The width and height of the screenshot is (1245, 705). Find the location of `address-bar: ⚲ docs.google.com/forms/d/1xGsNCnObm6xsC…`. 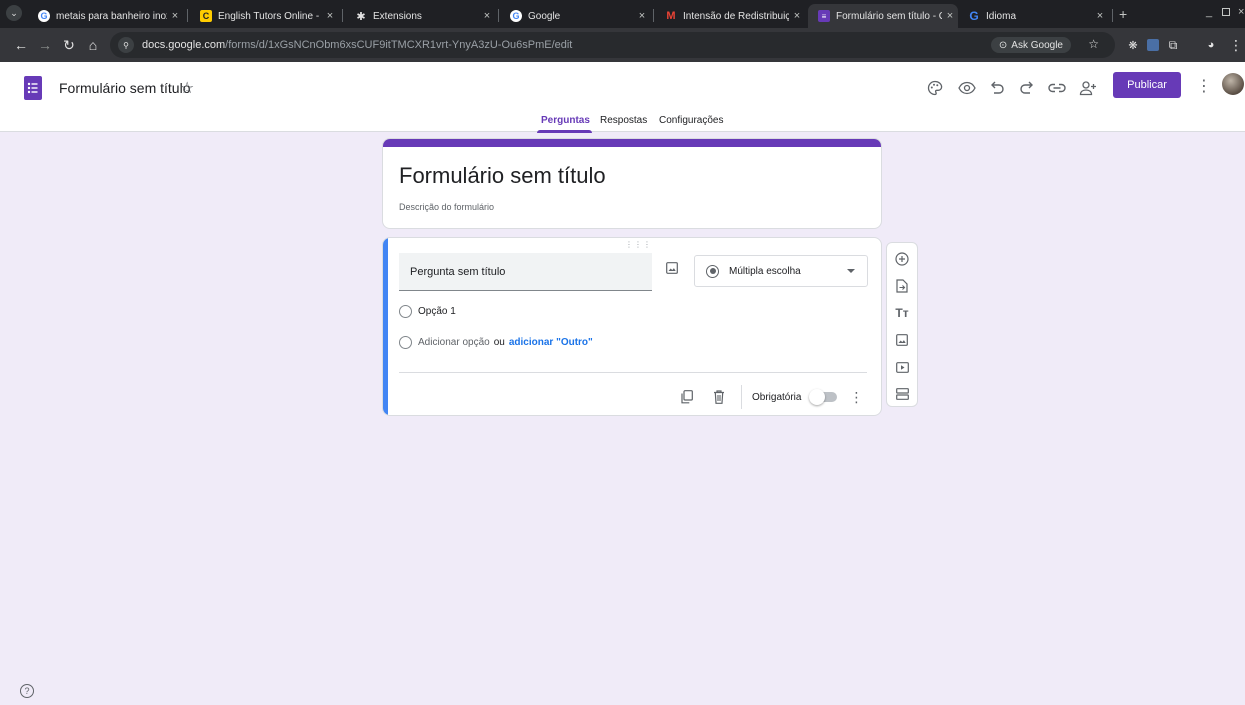

address-bar: ⚲ docs.google.com/forms/d/1xGsNCnObm6xsC… is located at coordinates (612, 45).